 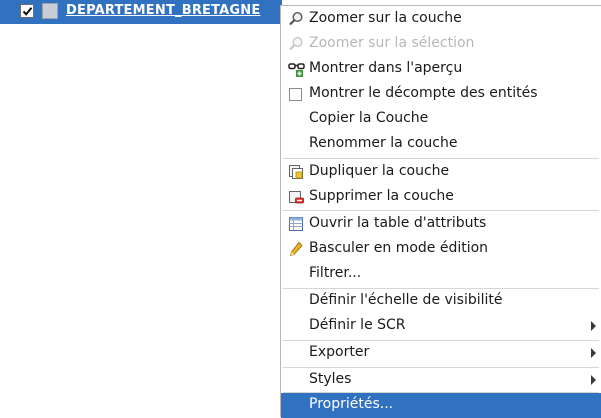 I want to click on menu-item-label: Définir le SCR, so click(x=357, y=325).